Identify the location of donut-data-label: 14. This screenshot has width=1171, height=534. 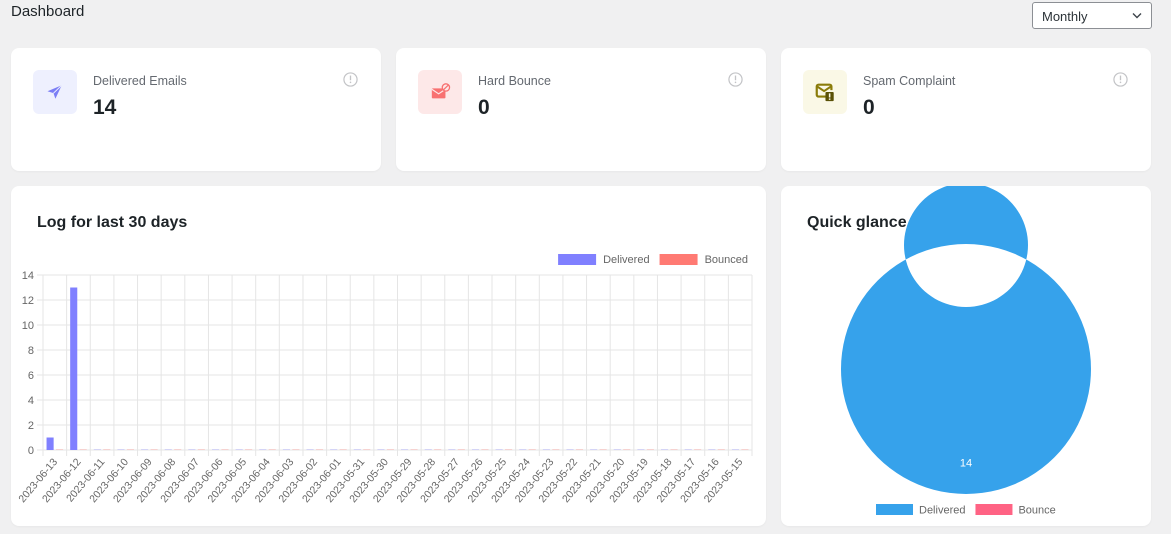
(966, 464).